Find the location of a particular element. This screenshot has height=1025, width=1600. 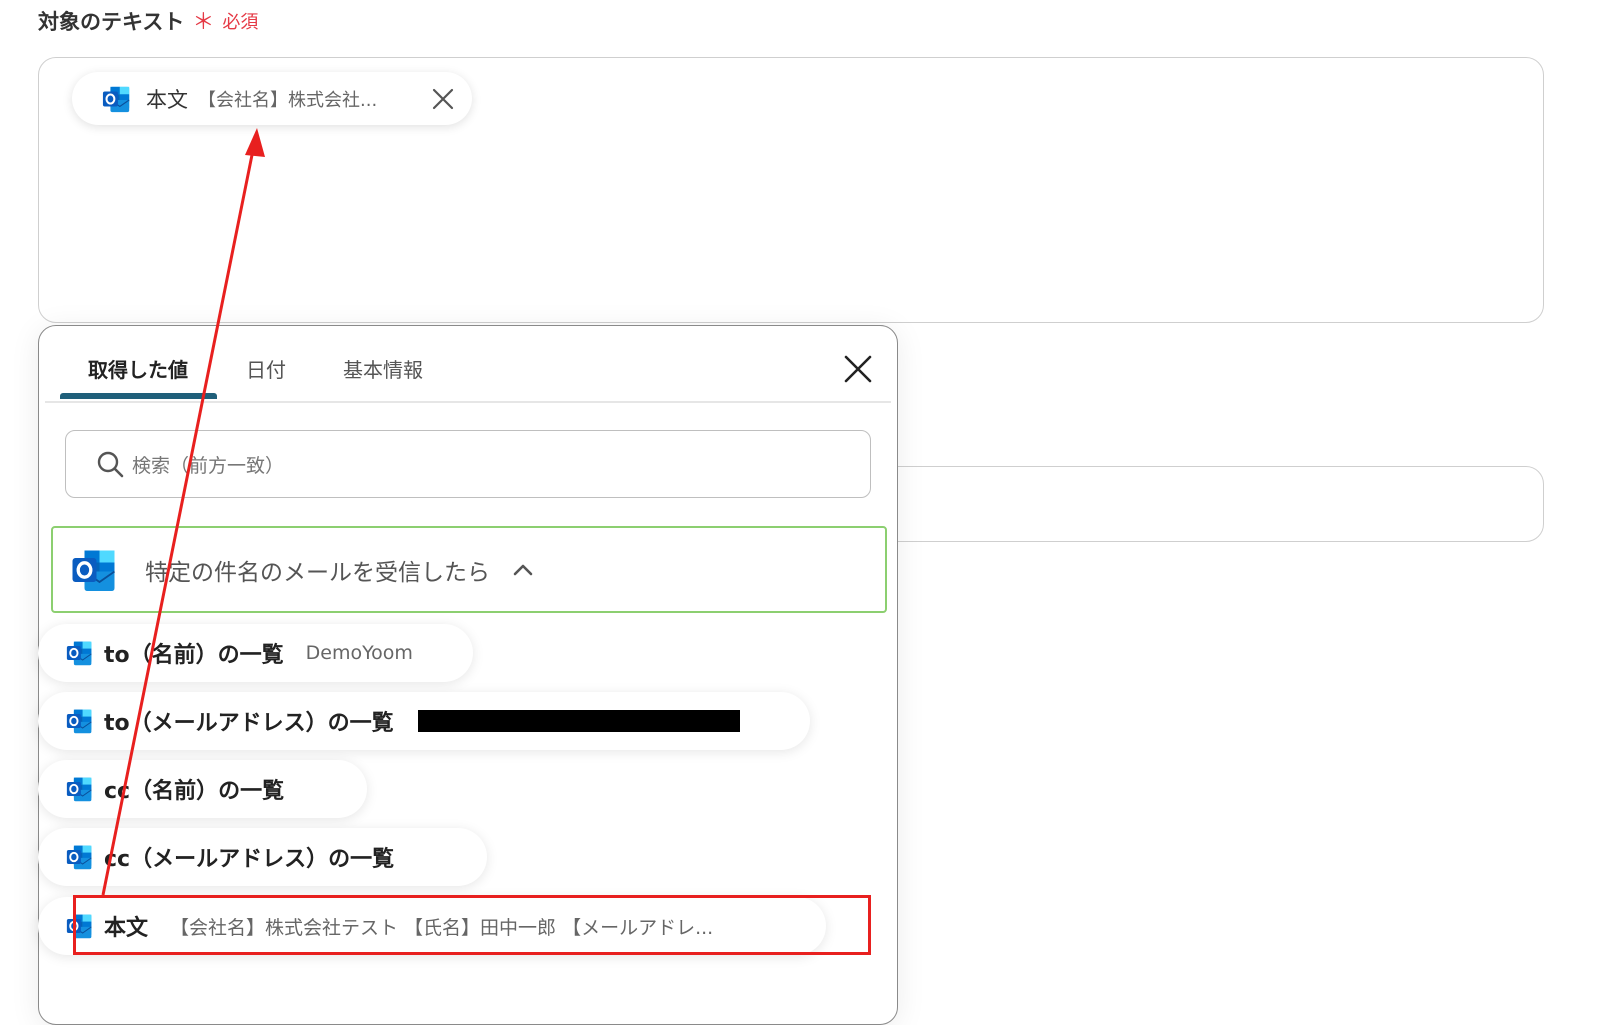

tab-date: 日付 is located at coordinates (266, 368).